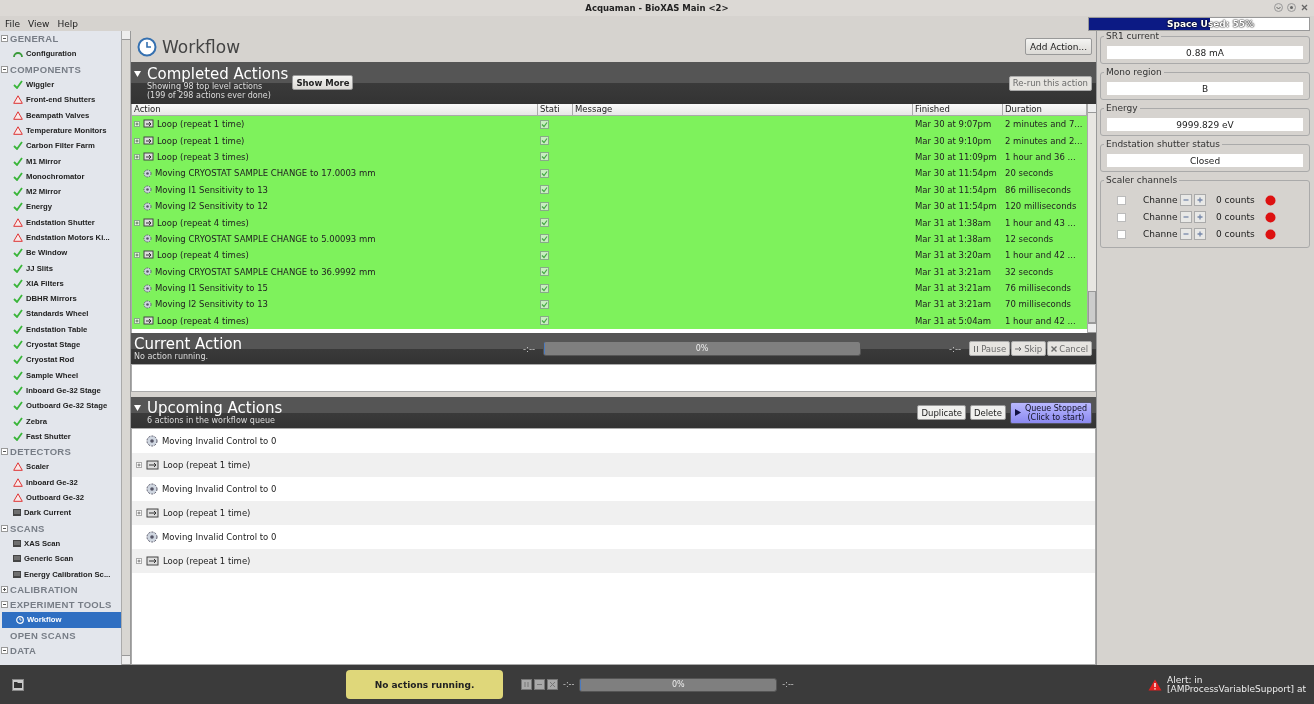 The height and width of the screenshot is (704, 1314). Describe the element at coordinates (976, 348) in the screenshot. I see `pause-icon` at that location.